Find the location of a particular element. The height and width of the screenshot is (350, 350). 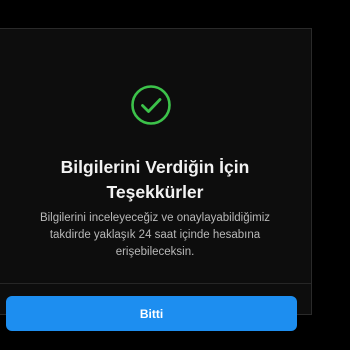

dialog-title: Bilgilerini Verdiğin İçin Teşekkürler is located at coordinates (155, 180).